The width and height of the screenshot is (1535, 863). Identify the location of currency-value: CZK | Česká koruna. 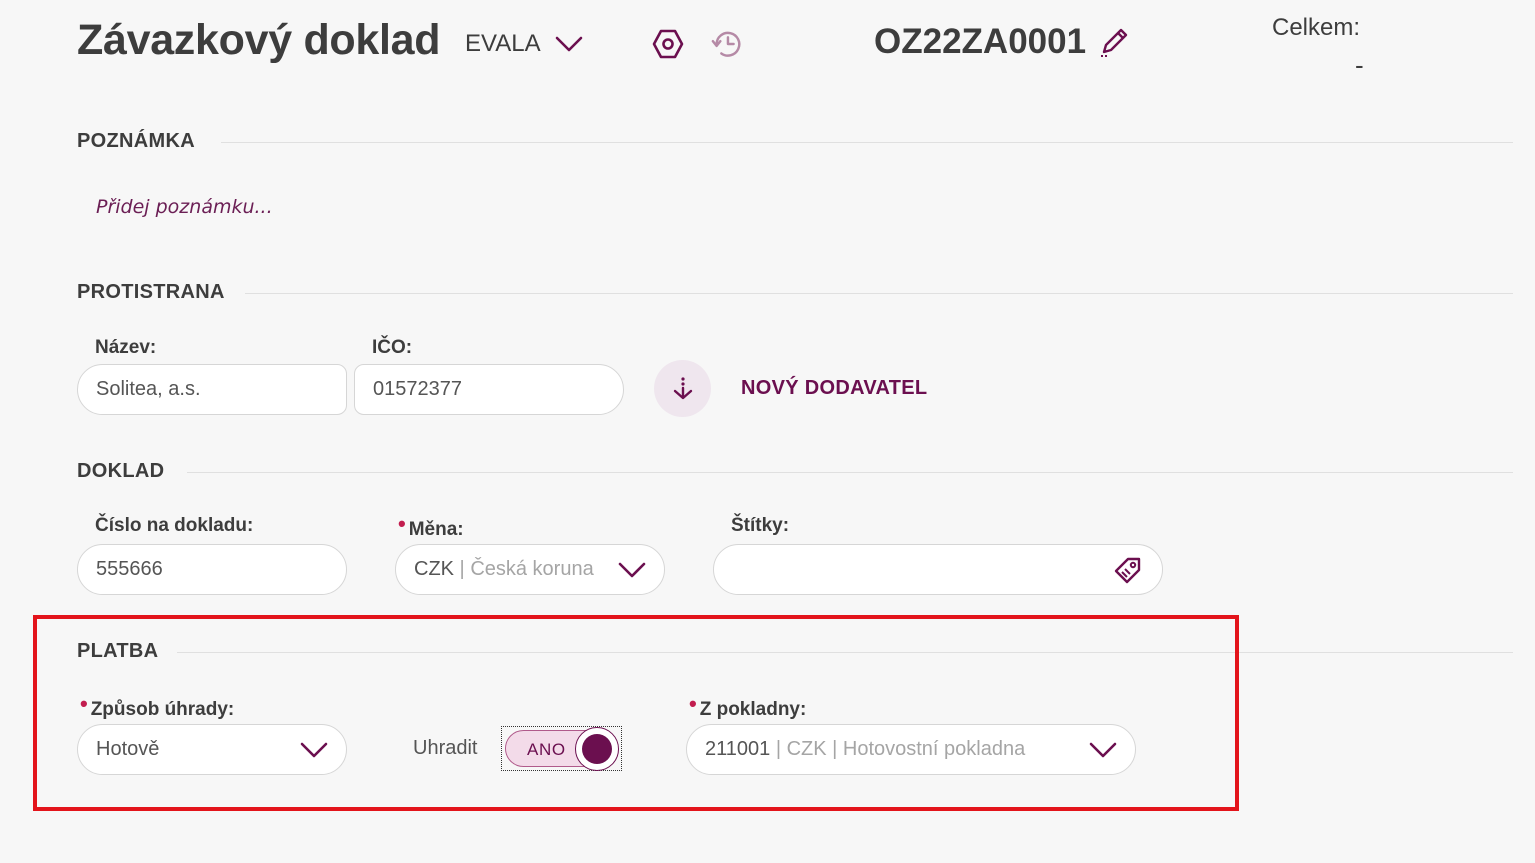
(504, 569).